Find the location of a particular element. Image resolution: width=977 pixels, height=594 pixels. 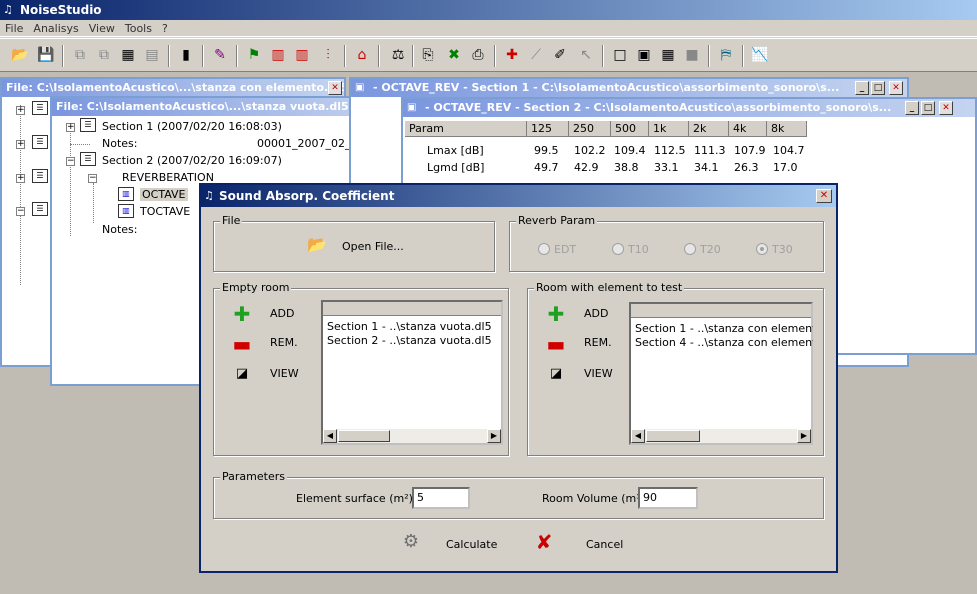

menu-view: View is located at coordinates (102, 28).